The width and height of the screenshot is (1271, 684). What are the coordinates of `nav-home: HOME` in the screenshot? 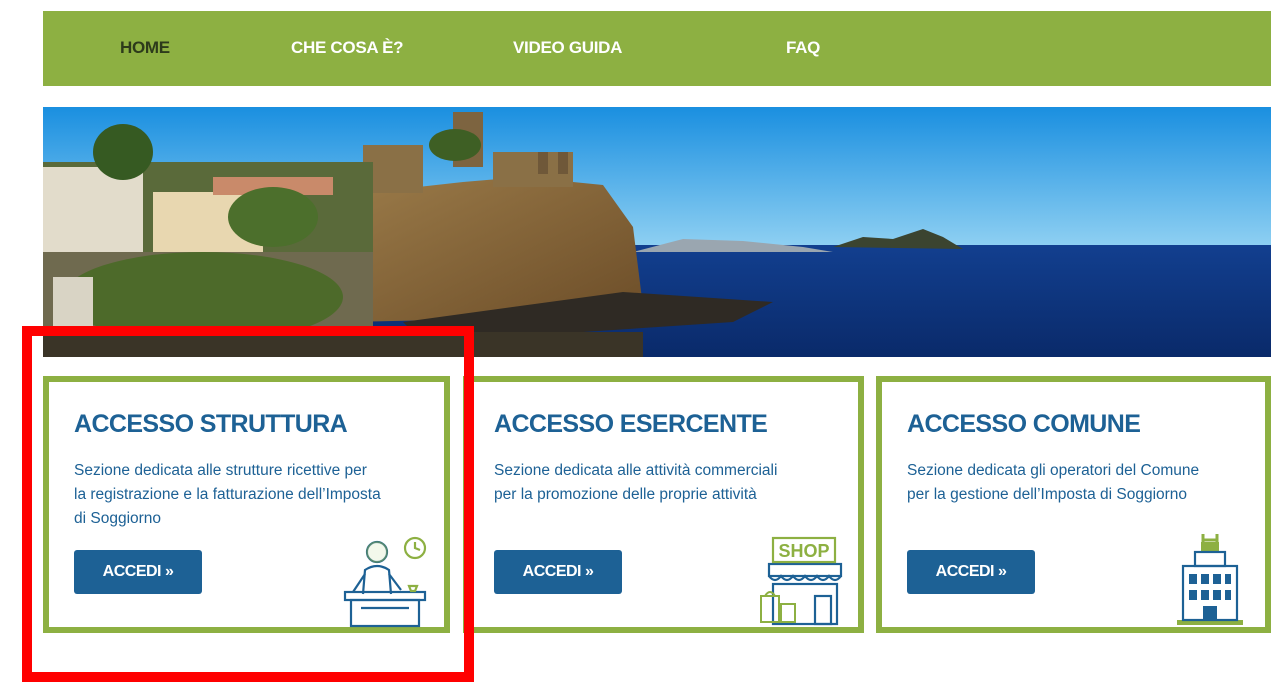 It's located at (145, 48).